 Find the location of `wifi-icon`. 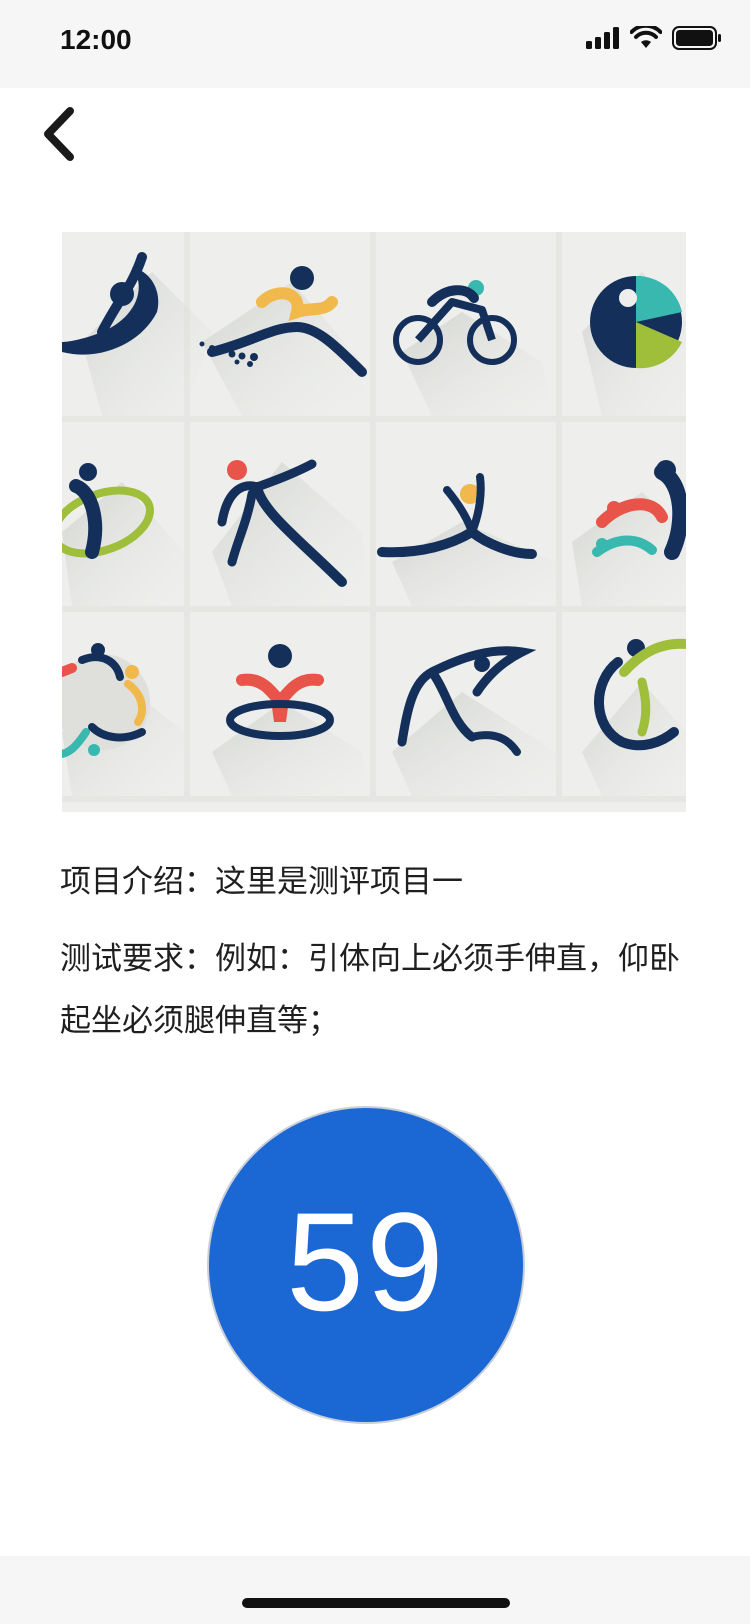

wifi-icon is located at coordinates (646, 37).